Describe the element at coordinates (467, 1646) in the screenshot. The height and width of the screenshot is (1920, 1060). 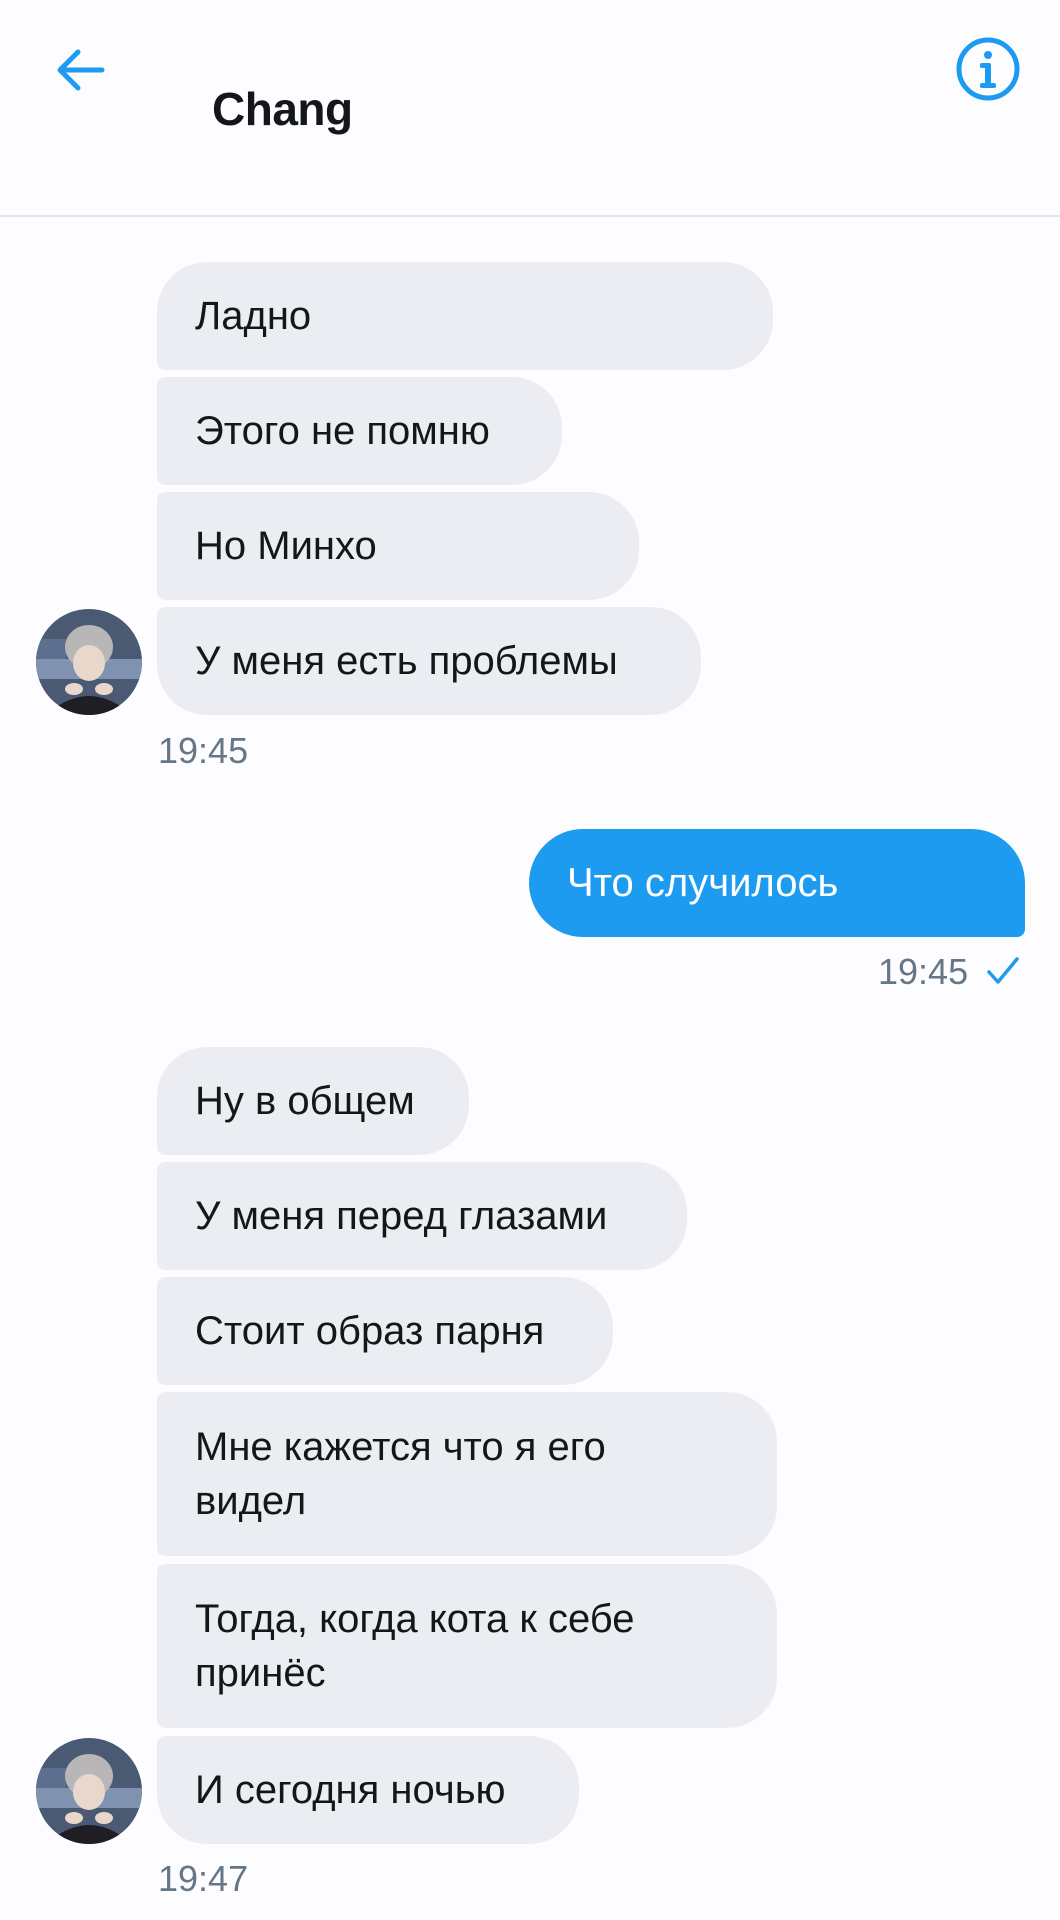
I see `message-bubble-incoming: Тогда, когда кота к себе принёс` at that location.